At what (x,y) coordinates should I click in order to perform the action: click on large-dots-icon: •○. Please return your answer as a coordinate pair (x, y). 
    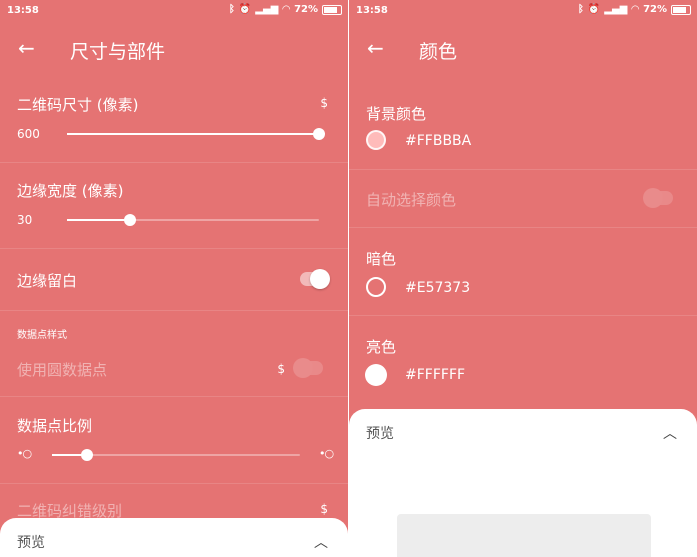
    Looking at the image, I should click on (326, 453).